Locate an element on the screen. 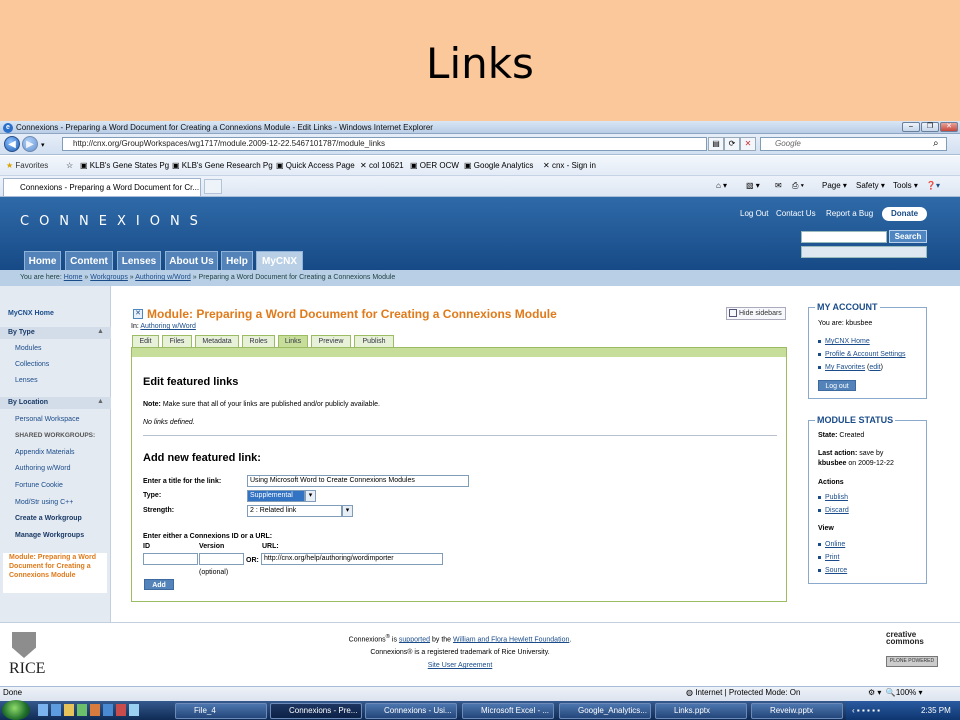  view-print: Print is located at coordinates (828, 557).